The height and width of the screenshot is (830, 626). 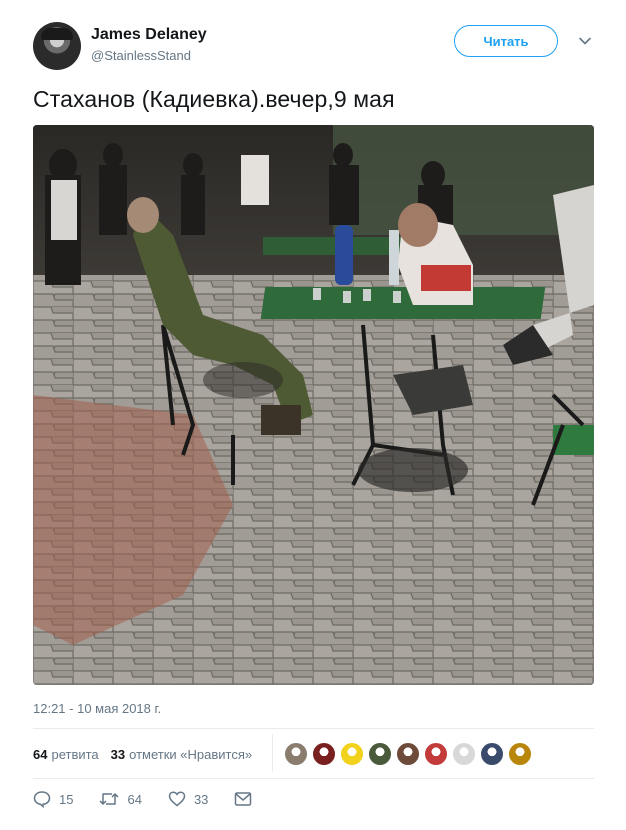 What do you see at coordinates (201, 799) in the screenshot?
I see `like-count: 33` at bounding box center [201, 799].